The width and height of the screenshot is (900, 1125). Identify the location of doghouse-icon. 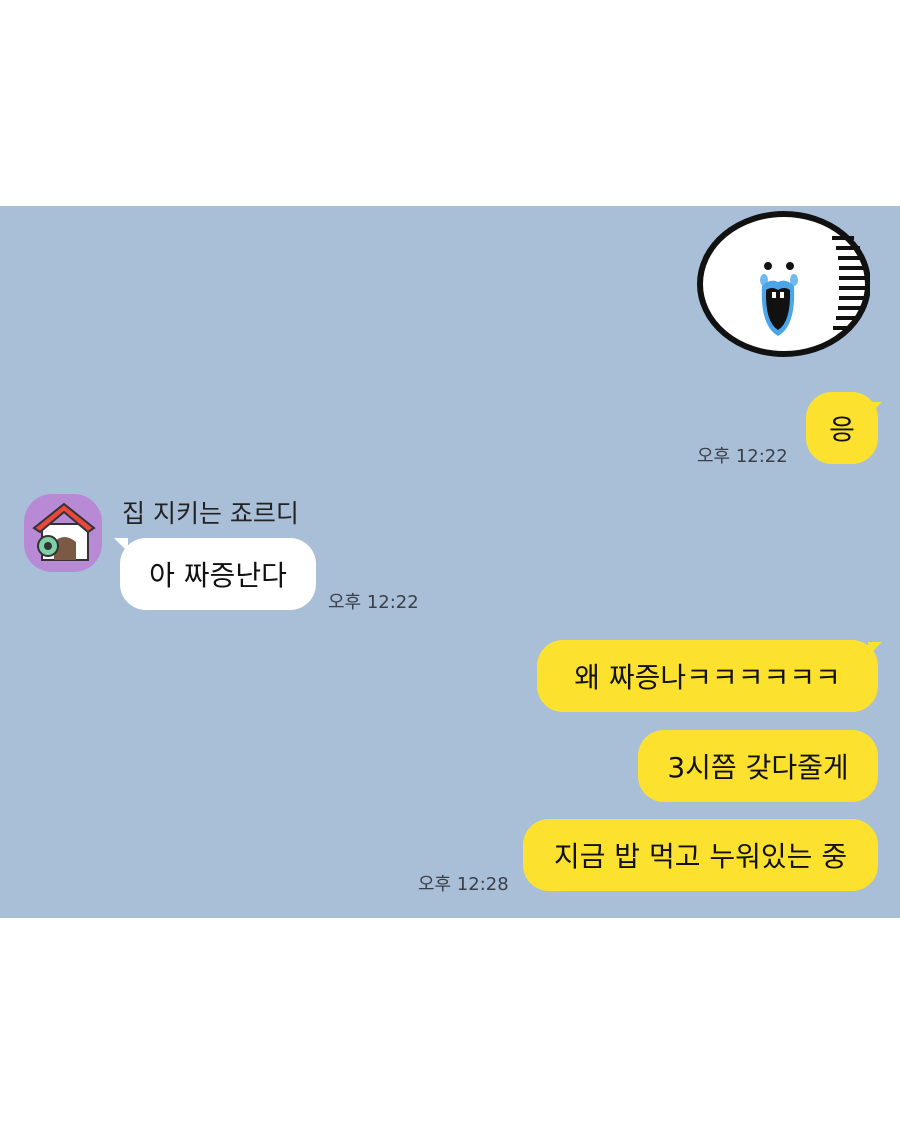
(64, 531).